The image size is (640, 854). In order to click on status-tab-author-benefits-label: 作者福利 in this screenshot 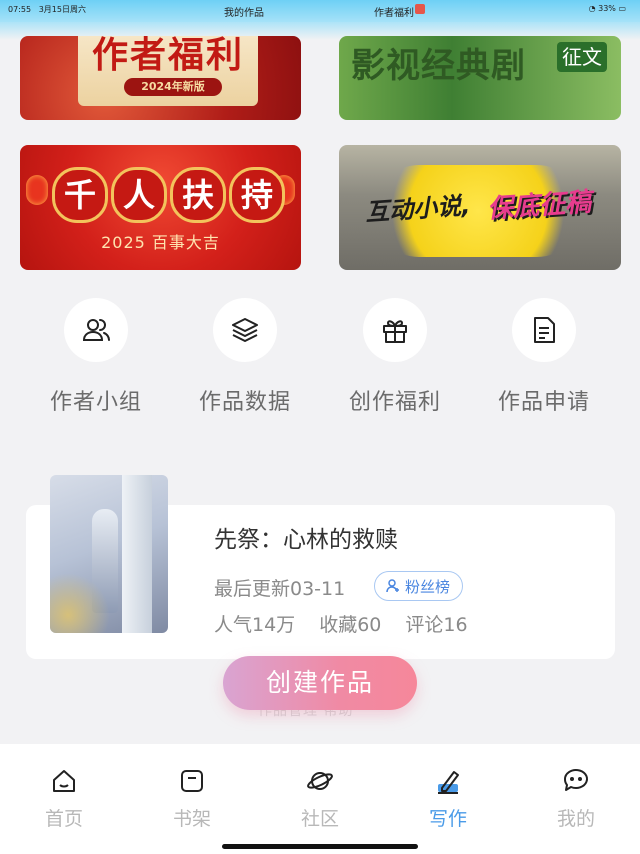, I will do `click(394, 13)`.